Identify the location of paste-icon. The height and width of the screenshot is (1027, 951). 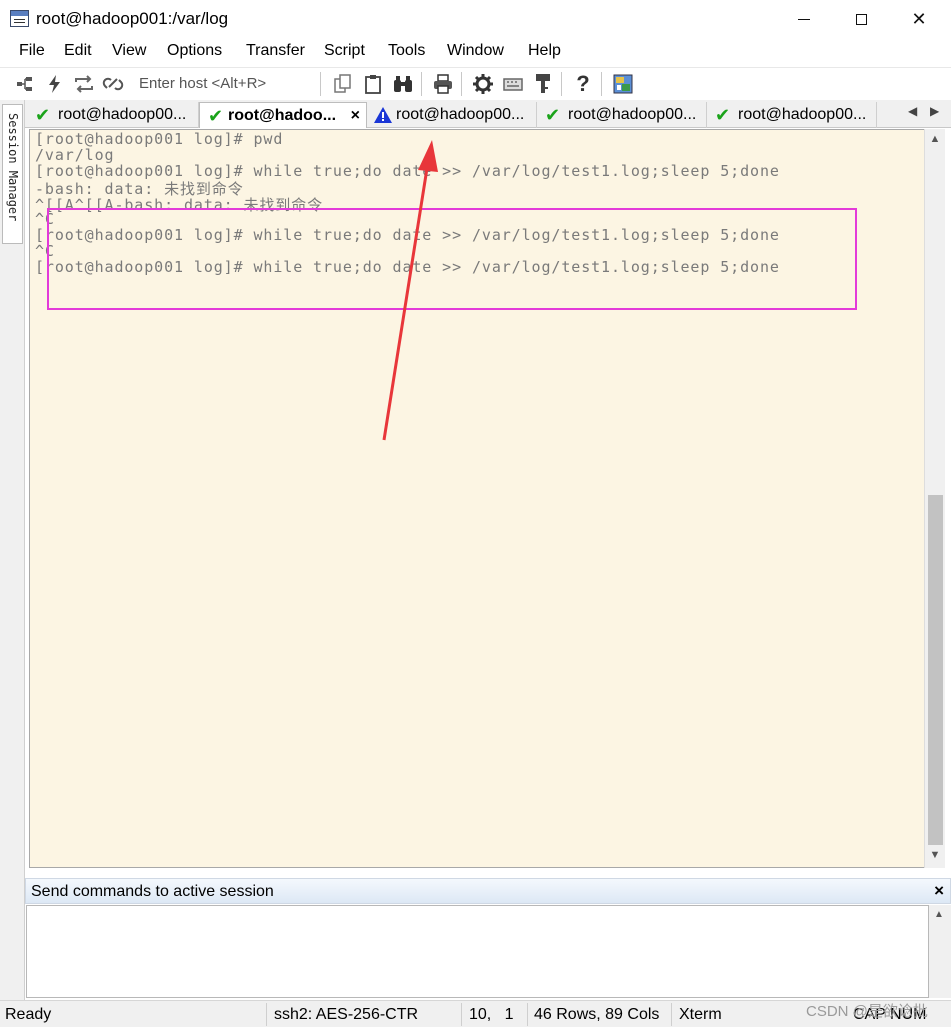
(373, 84).